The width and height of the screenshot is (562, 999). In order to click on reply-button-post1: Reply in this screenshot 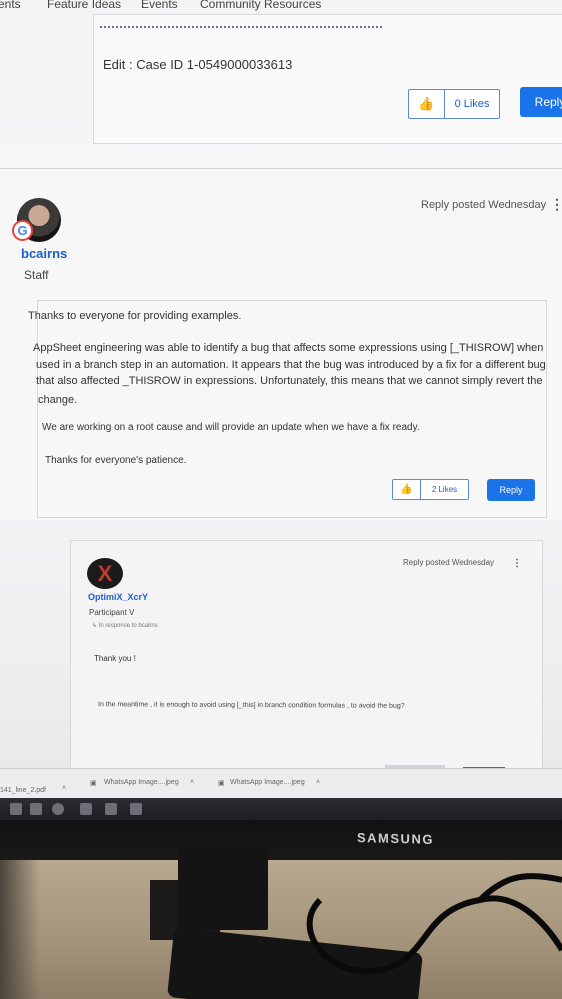, I will do `click(511, 490)`.